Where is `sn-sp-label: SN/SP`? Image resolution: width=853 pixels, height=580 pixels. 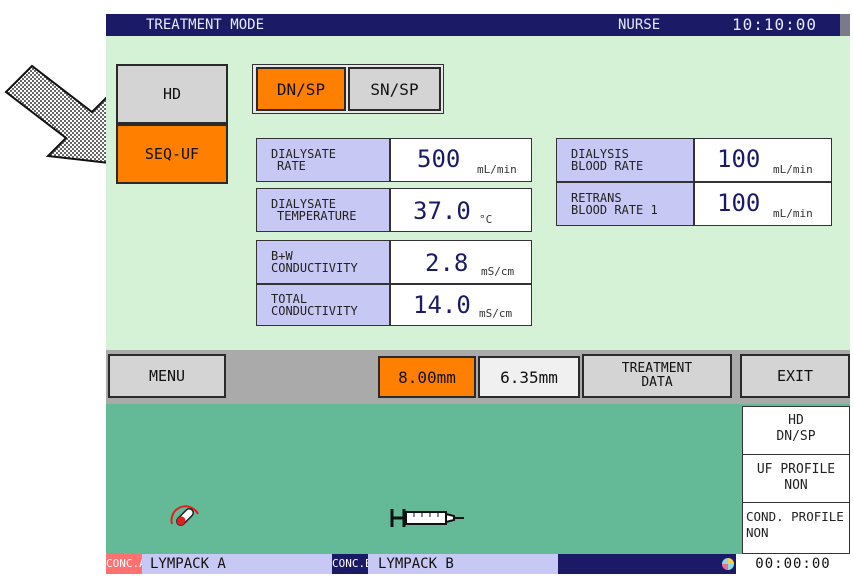
sn-sp-label: SN/SP is located at coordinates (394, 89).